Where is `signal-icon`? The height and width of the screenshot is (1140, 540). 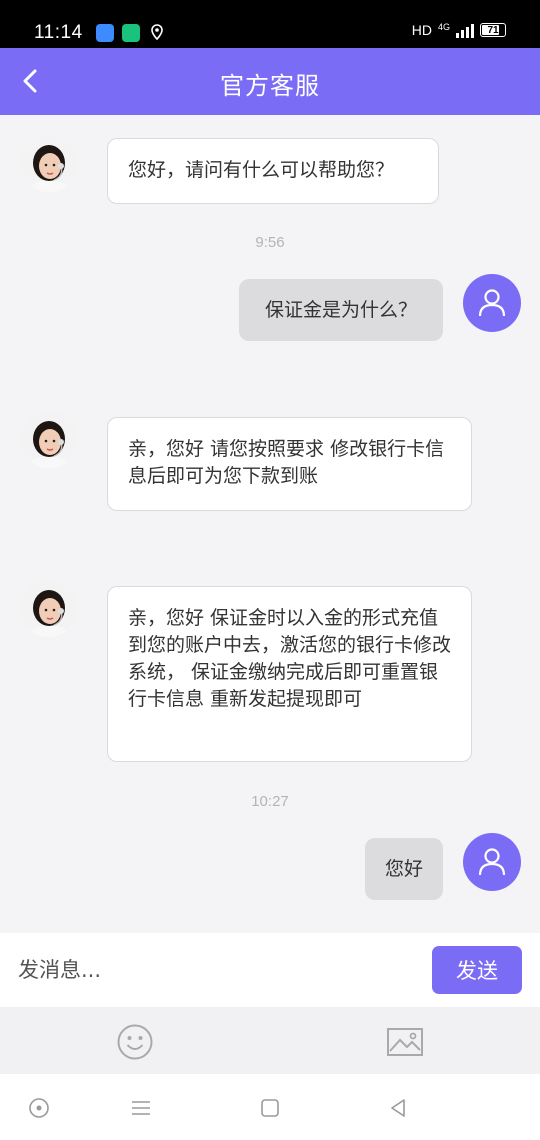
signal-icon is located at coordinates (465, 30).